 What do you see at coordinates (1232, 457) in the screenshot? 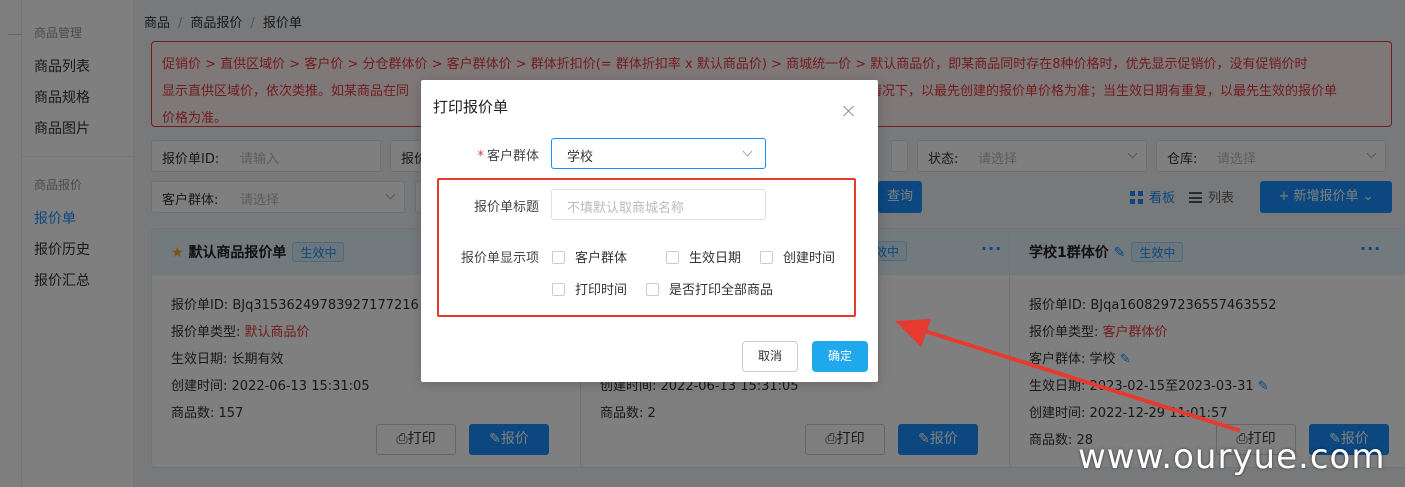
I see `watermark: www.ouryue.com` at bounding box center [1232, 457].